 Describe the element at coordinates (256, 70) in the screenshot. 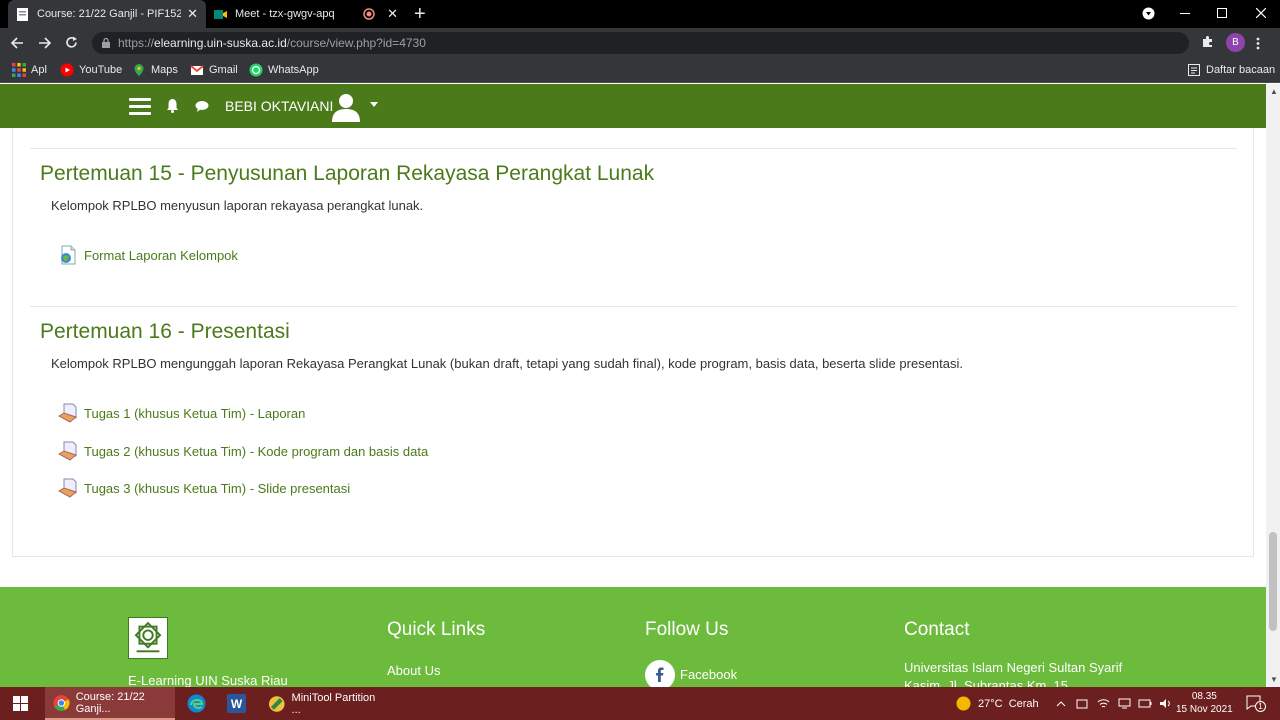

I see `whatsapp-icon` at that location.